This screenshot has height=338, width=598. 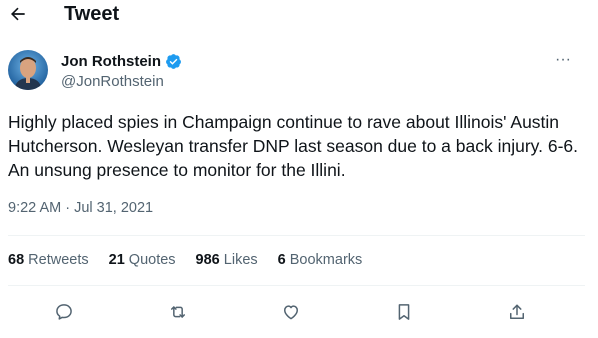 What do you see at coordinates (173, 61) in the screenshot?
I see `verified-badge-icon` at bounding box center [173, 61].